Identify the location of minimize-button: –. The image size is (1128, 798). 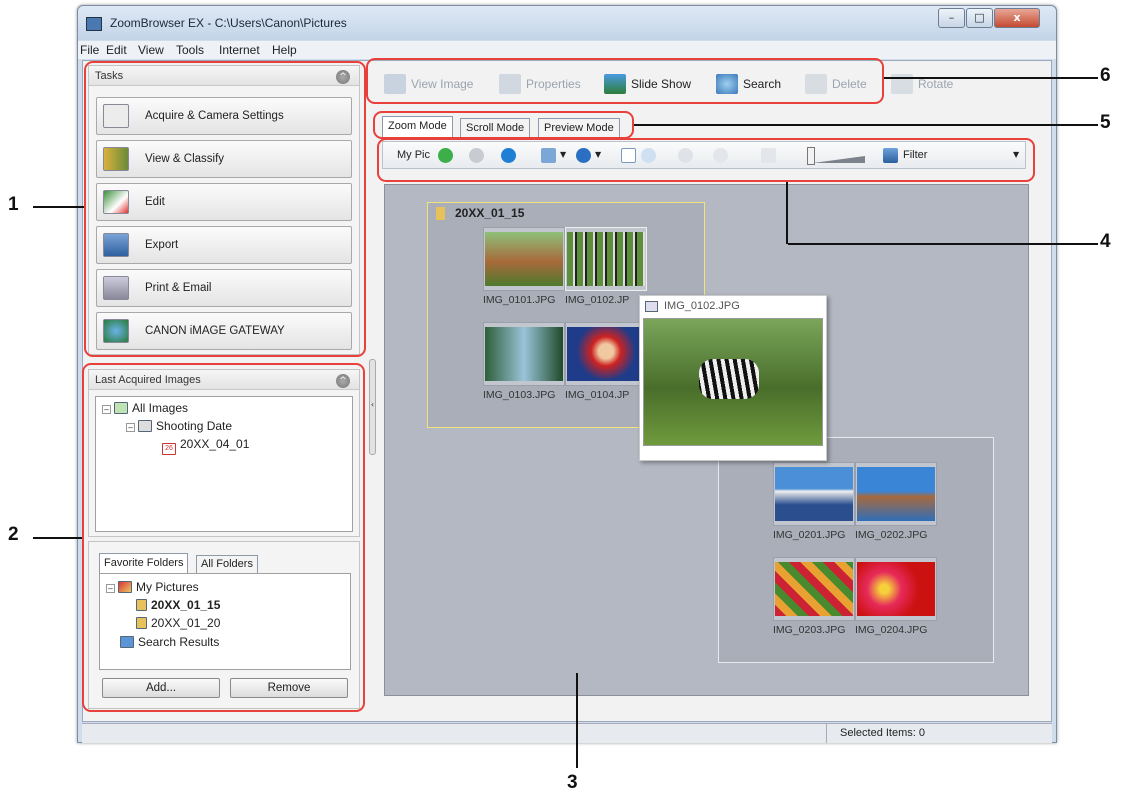
(951, 18).